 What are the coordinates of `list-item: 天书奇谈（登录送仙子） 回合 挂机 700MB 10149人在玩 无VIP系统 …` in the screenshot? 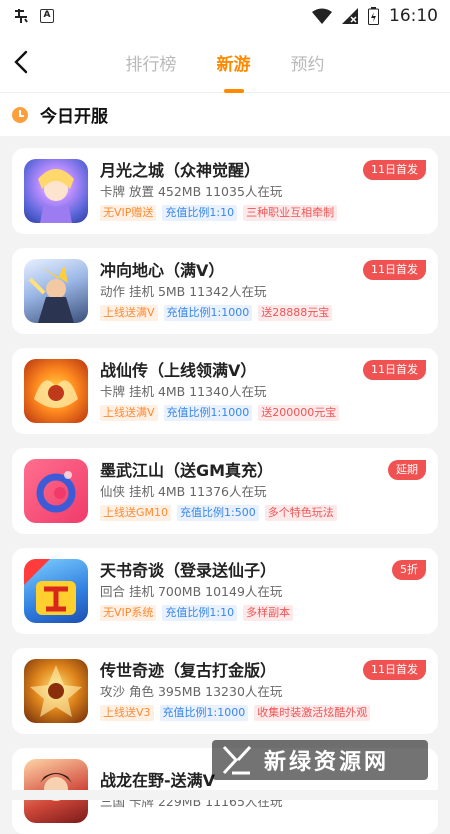 It's located at (225, 591).